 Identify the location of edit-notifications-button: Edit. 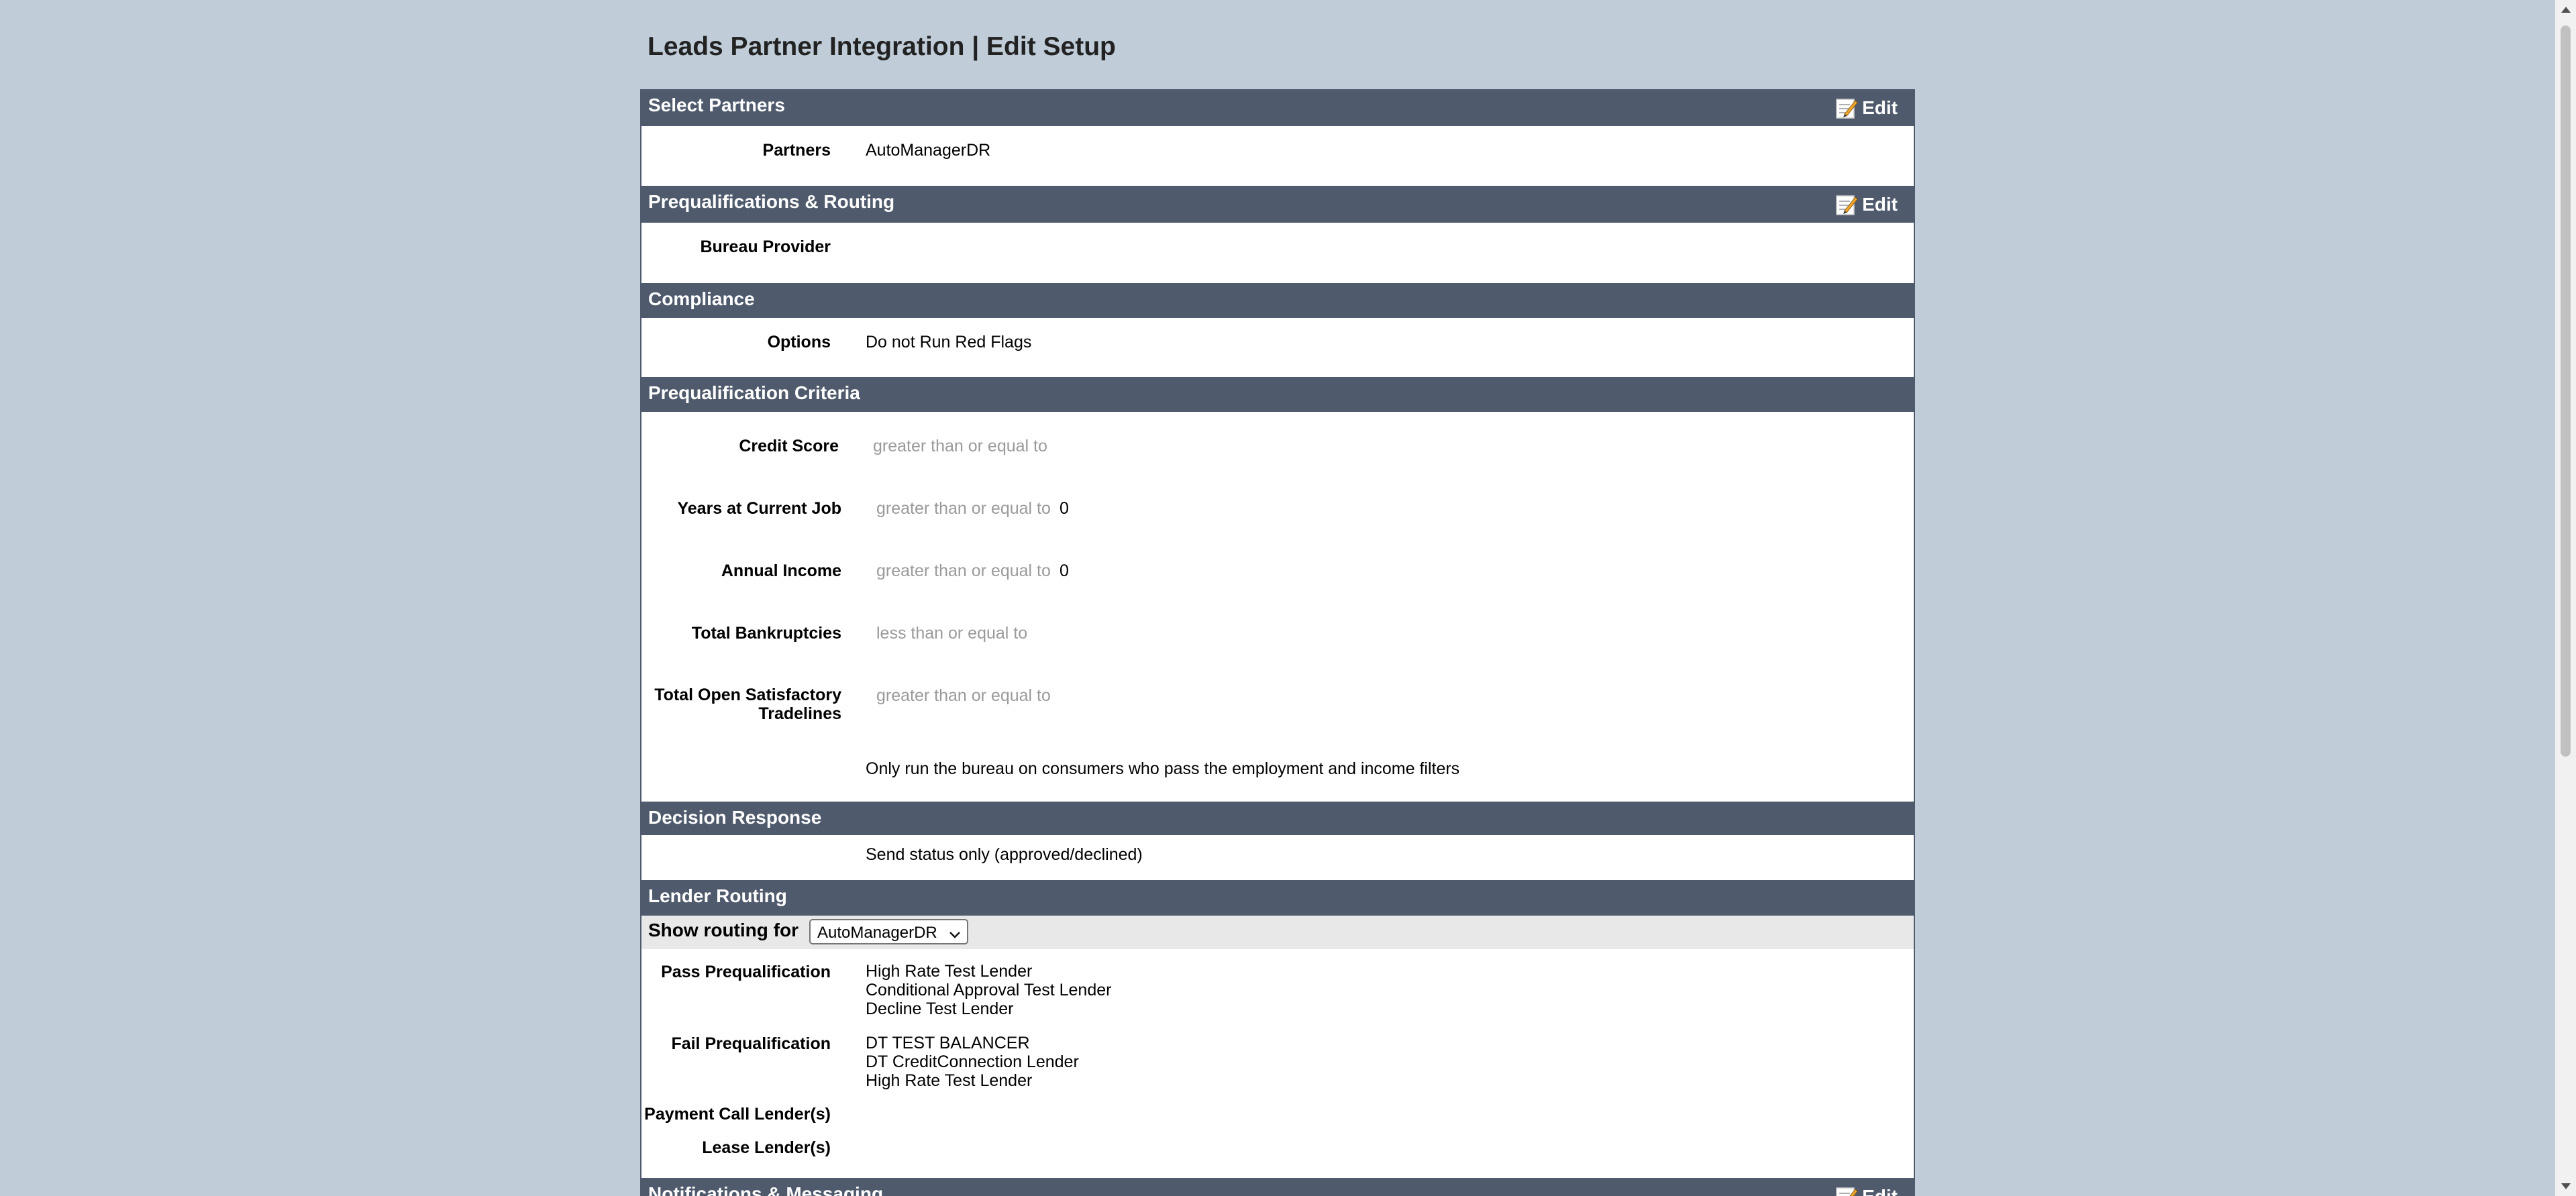
(1866, 1189).